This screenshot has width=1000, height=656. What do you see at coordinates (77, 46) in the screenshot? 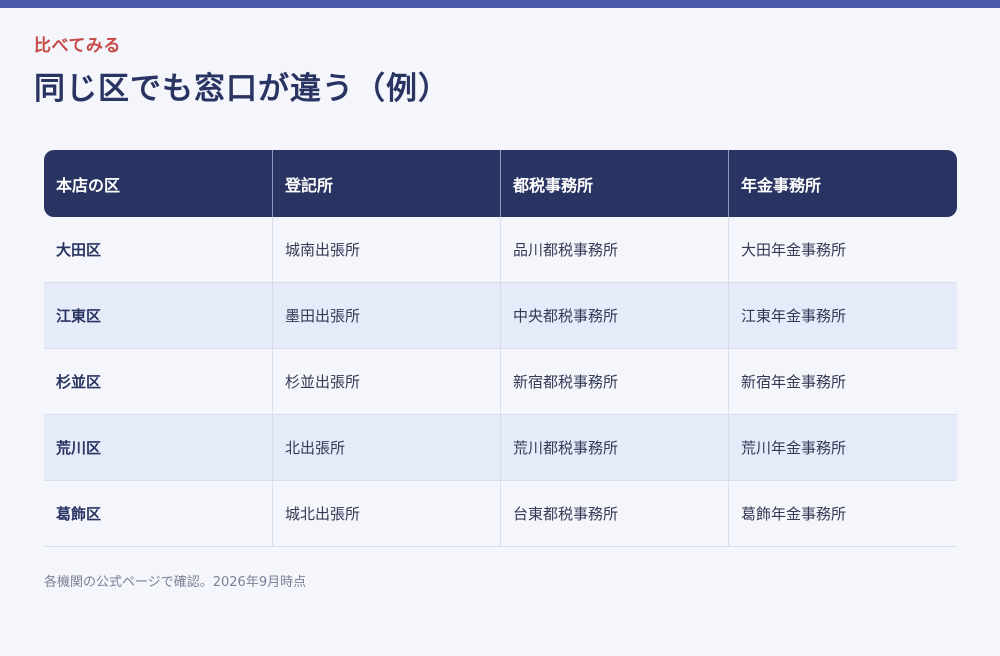
I see `section-eyebrow: 比べてみる` at bounding box center [77, 46].